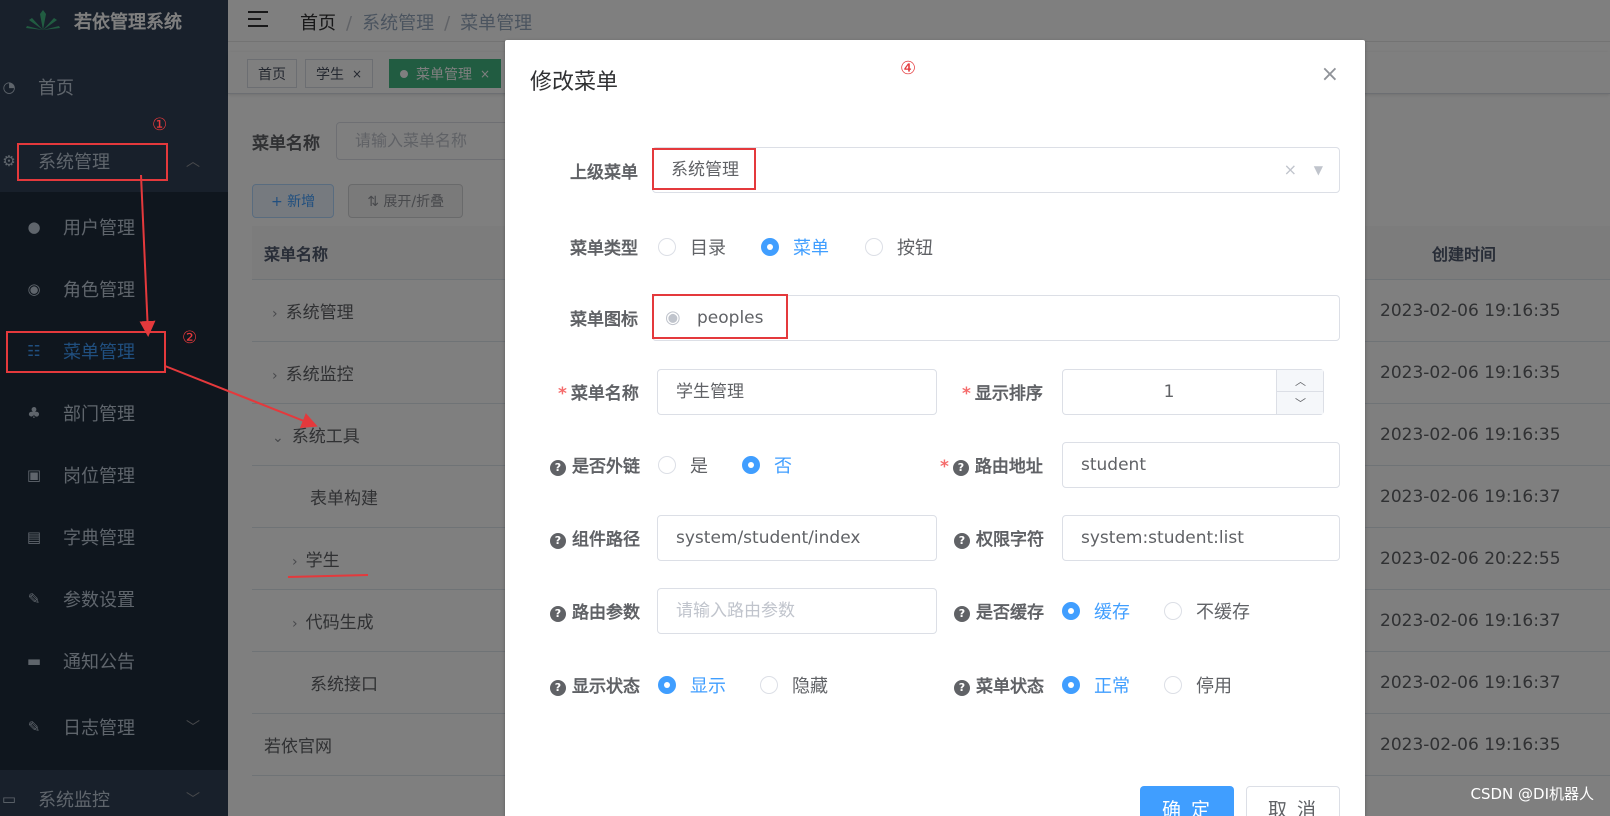  I want to click on annotation-arrows, so click(254, 376).